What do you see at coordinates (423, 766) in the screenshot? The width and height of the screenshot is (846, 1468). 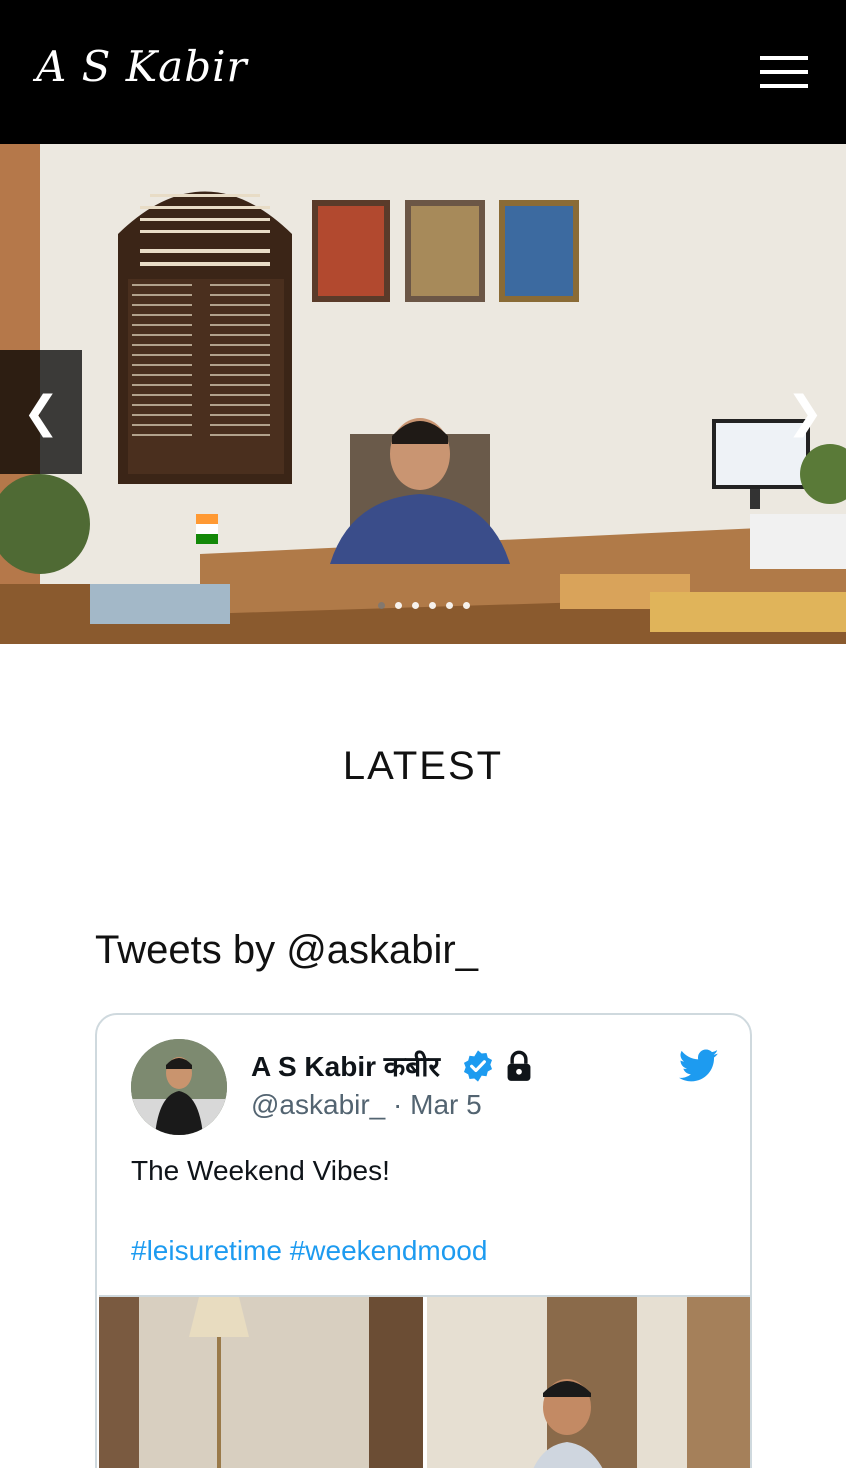 I see `latest-heading: LATEST` at bounding box center [423, 766].